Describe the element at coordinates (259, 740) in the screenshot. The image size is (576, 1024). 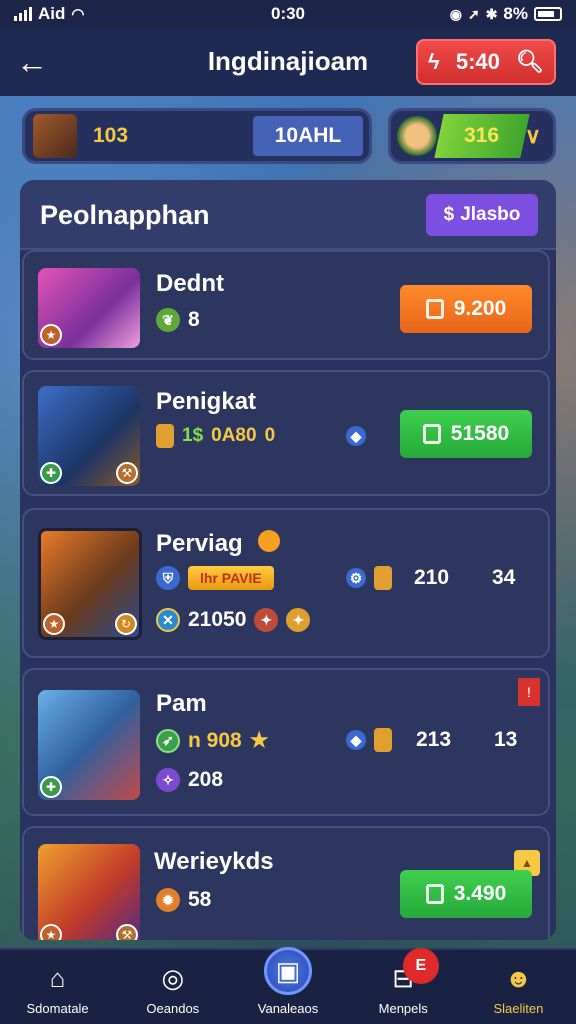
I see `star-icon: ★` at that location.